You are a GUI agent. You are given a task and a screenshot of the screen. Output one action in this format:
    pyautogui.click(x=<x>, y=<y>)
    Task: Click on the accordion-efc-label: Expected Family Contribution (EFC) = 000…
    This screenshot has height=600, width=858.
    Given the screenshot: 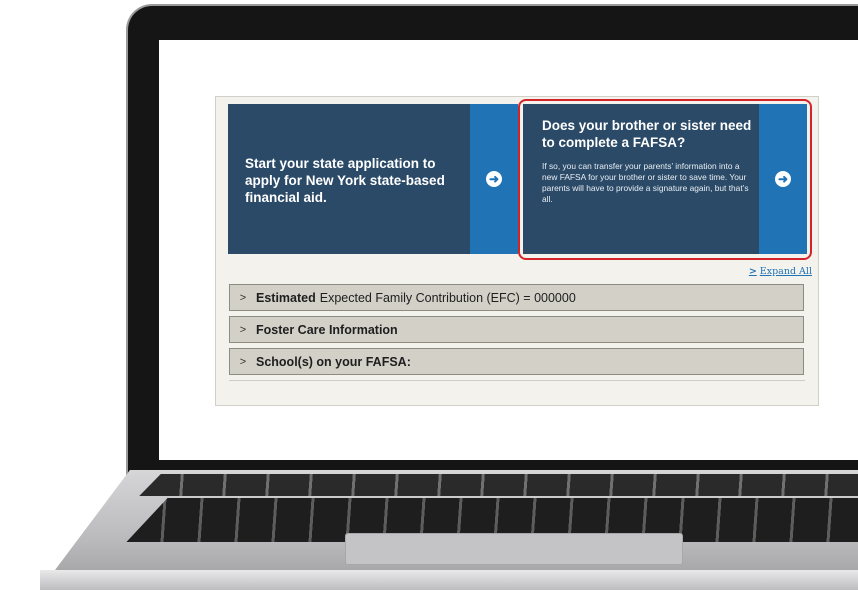 What is the action you would take?
    pyautogui.click(x=447, y=297)
    